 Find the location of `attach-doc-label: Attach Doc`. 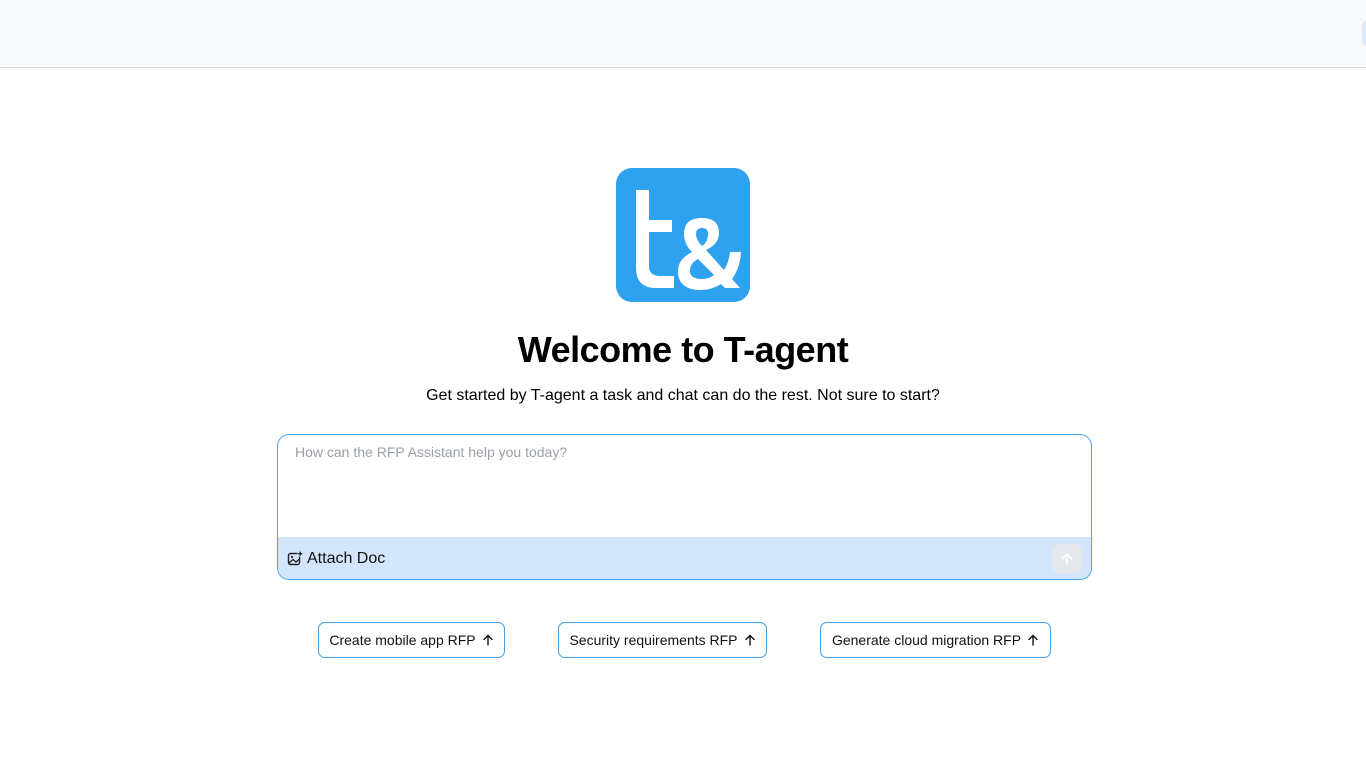

attach-doc-label: Attach Doc is located at coordinates (346, 558).